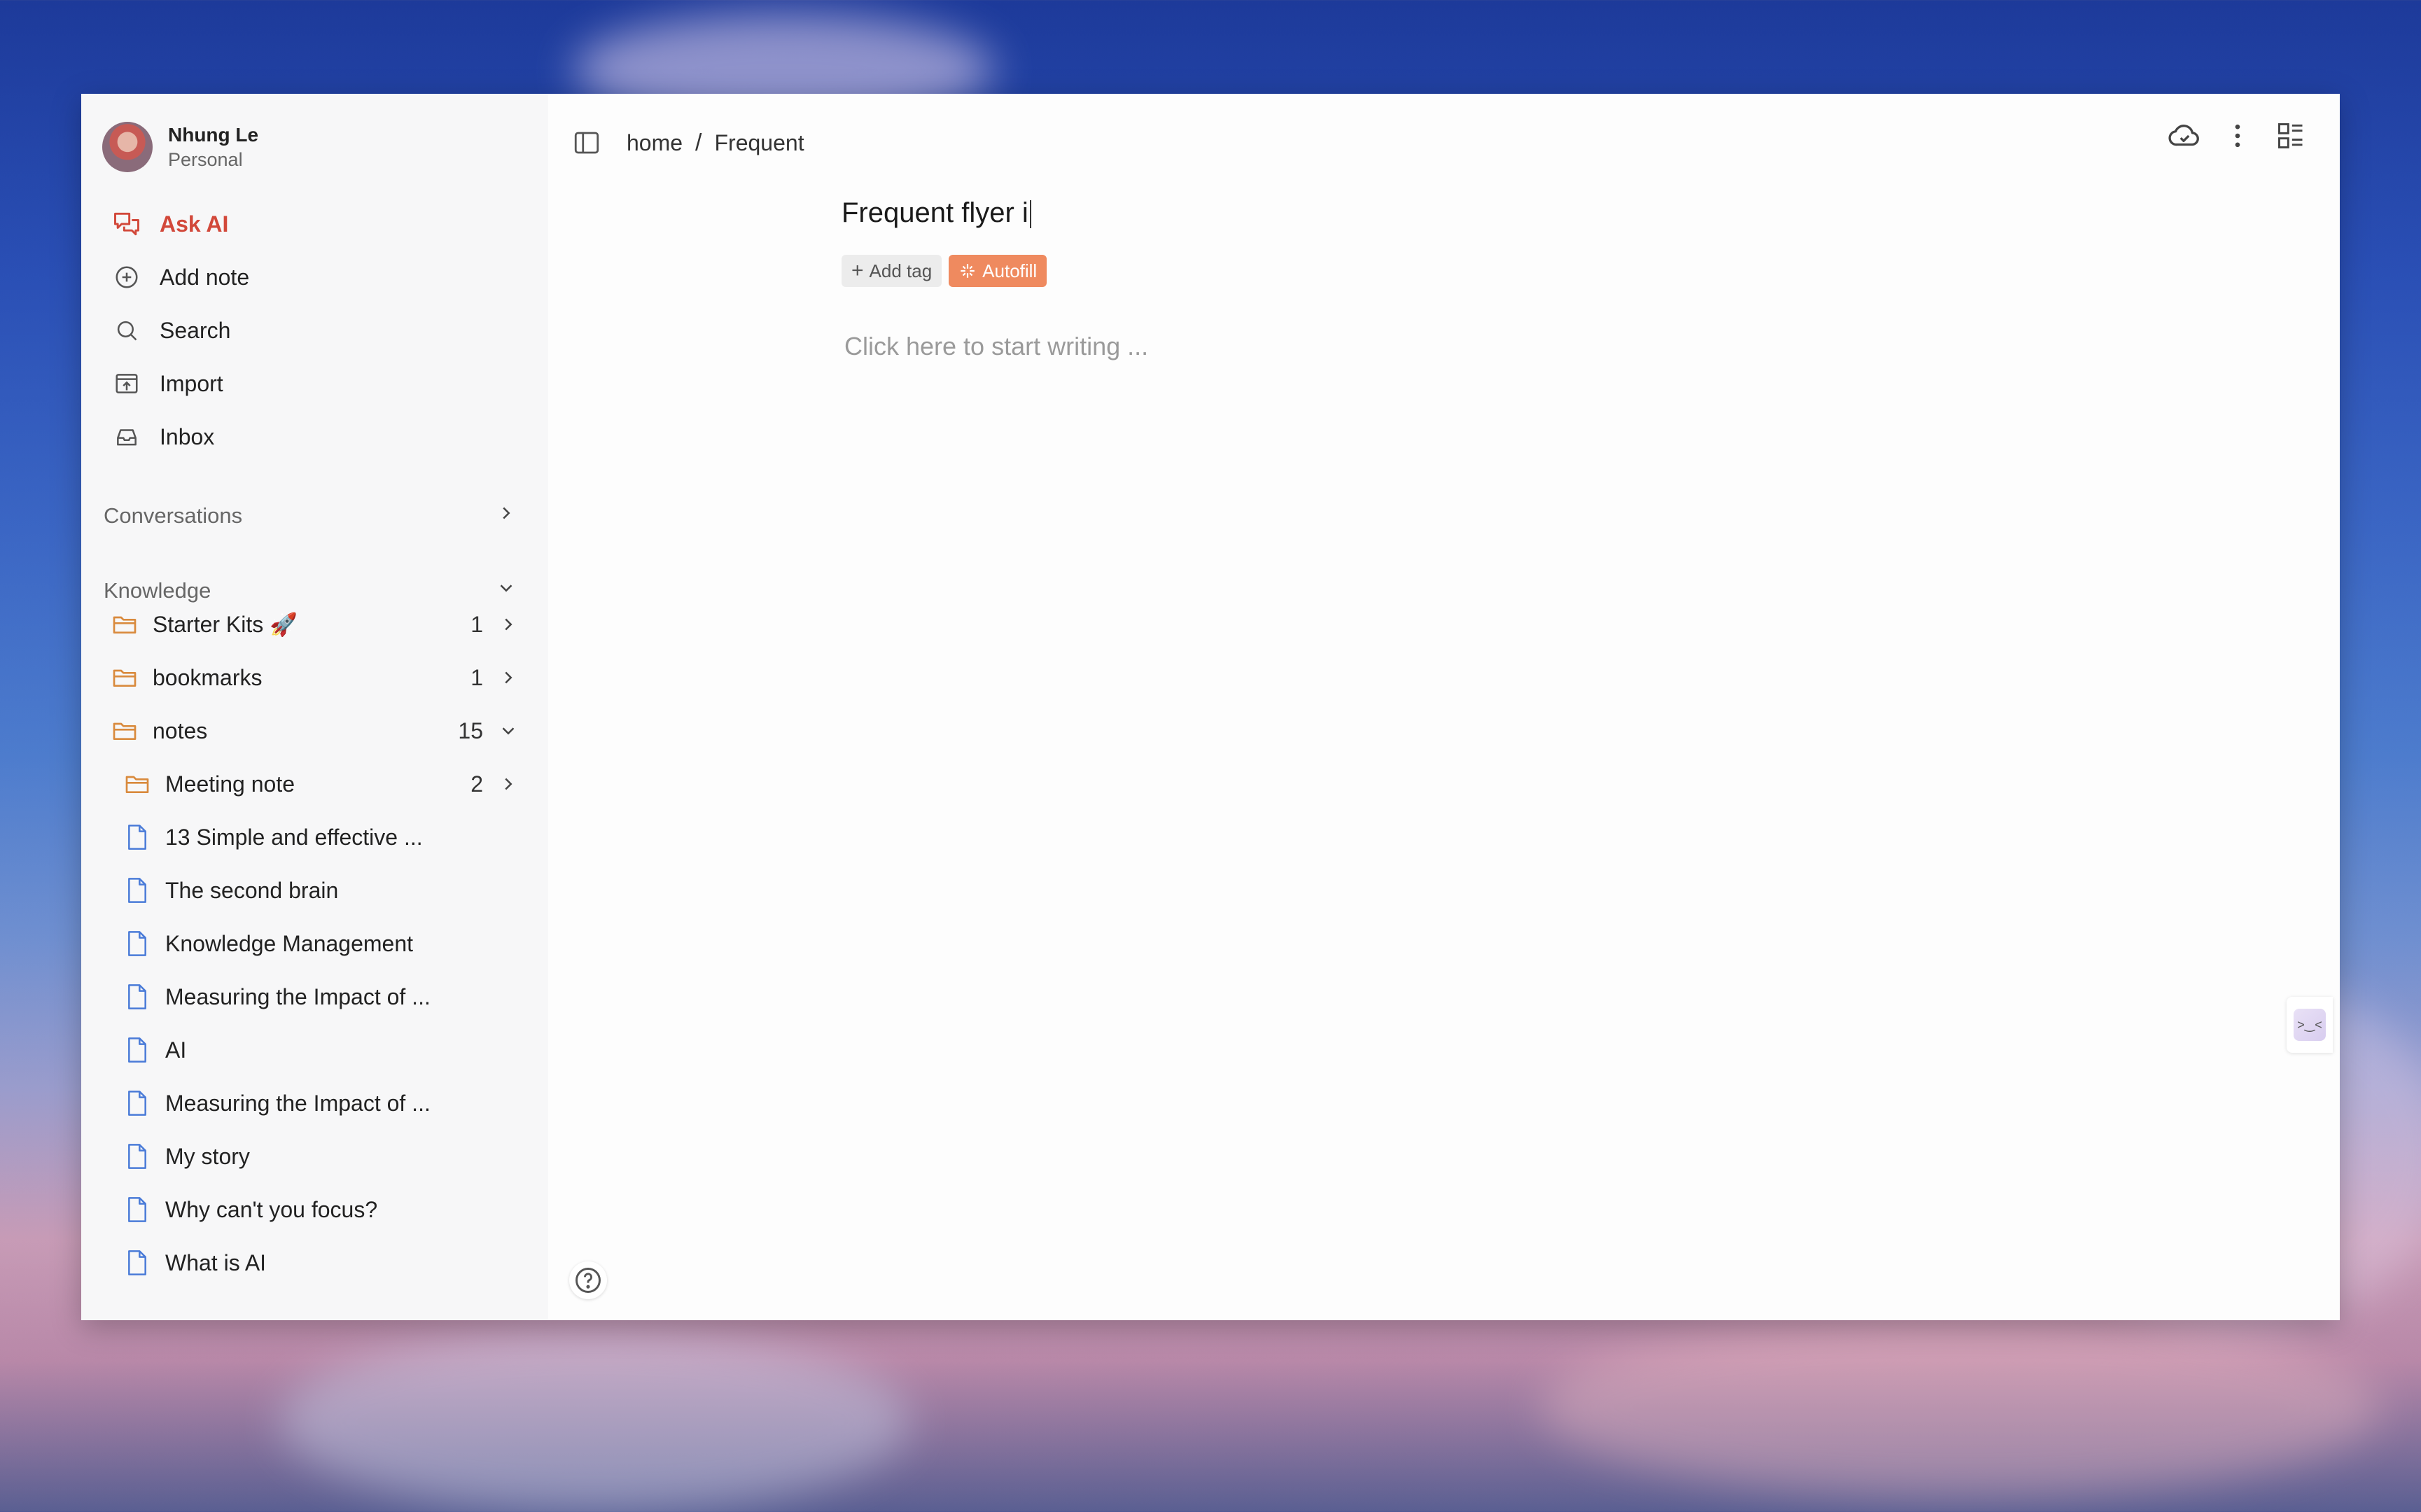 The height and width of the screenshot is (1512, 2421). Describe the element at coordinates (471, 730) in the screenshot. I see `folder-count: 15` at that location.